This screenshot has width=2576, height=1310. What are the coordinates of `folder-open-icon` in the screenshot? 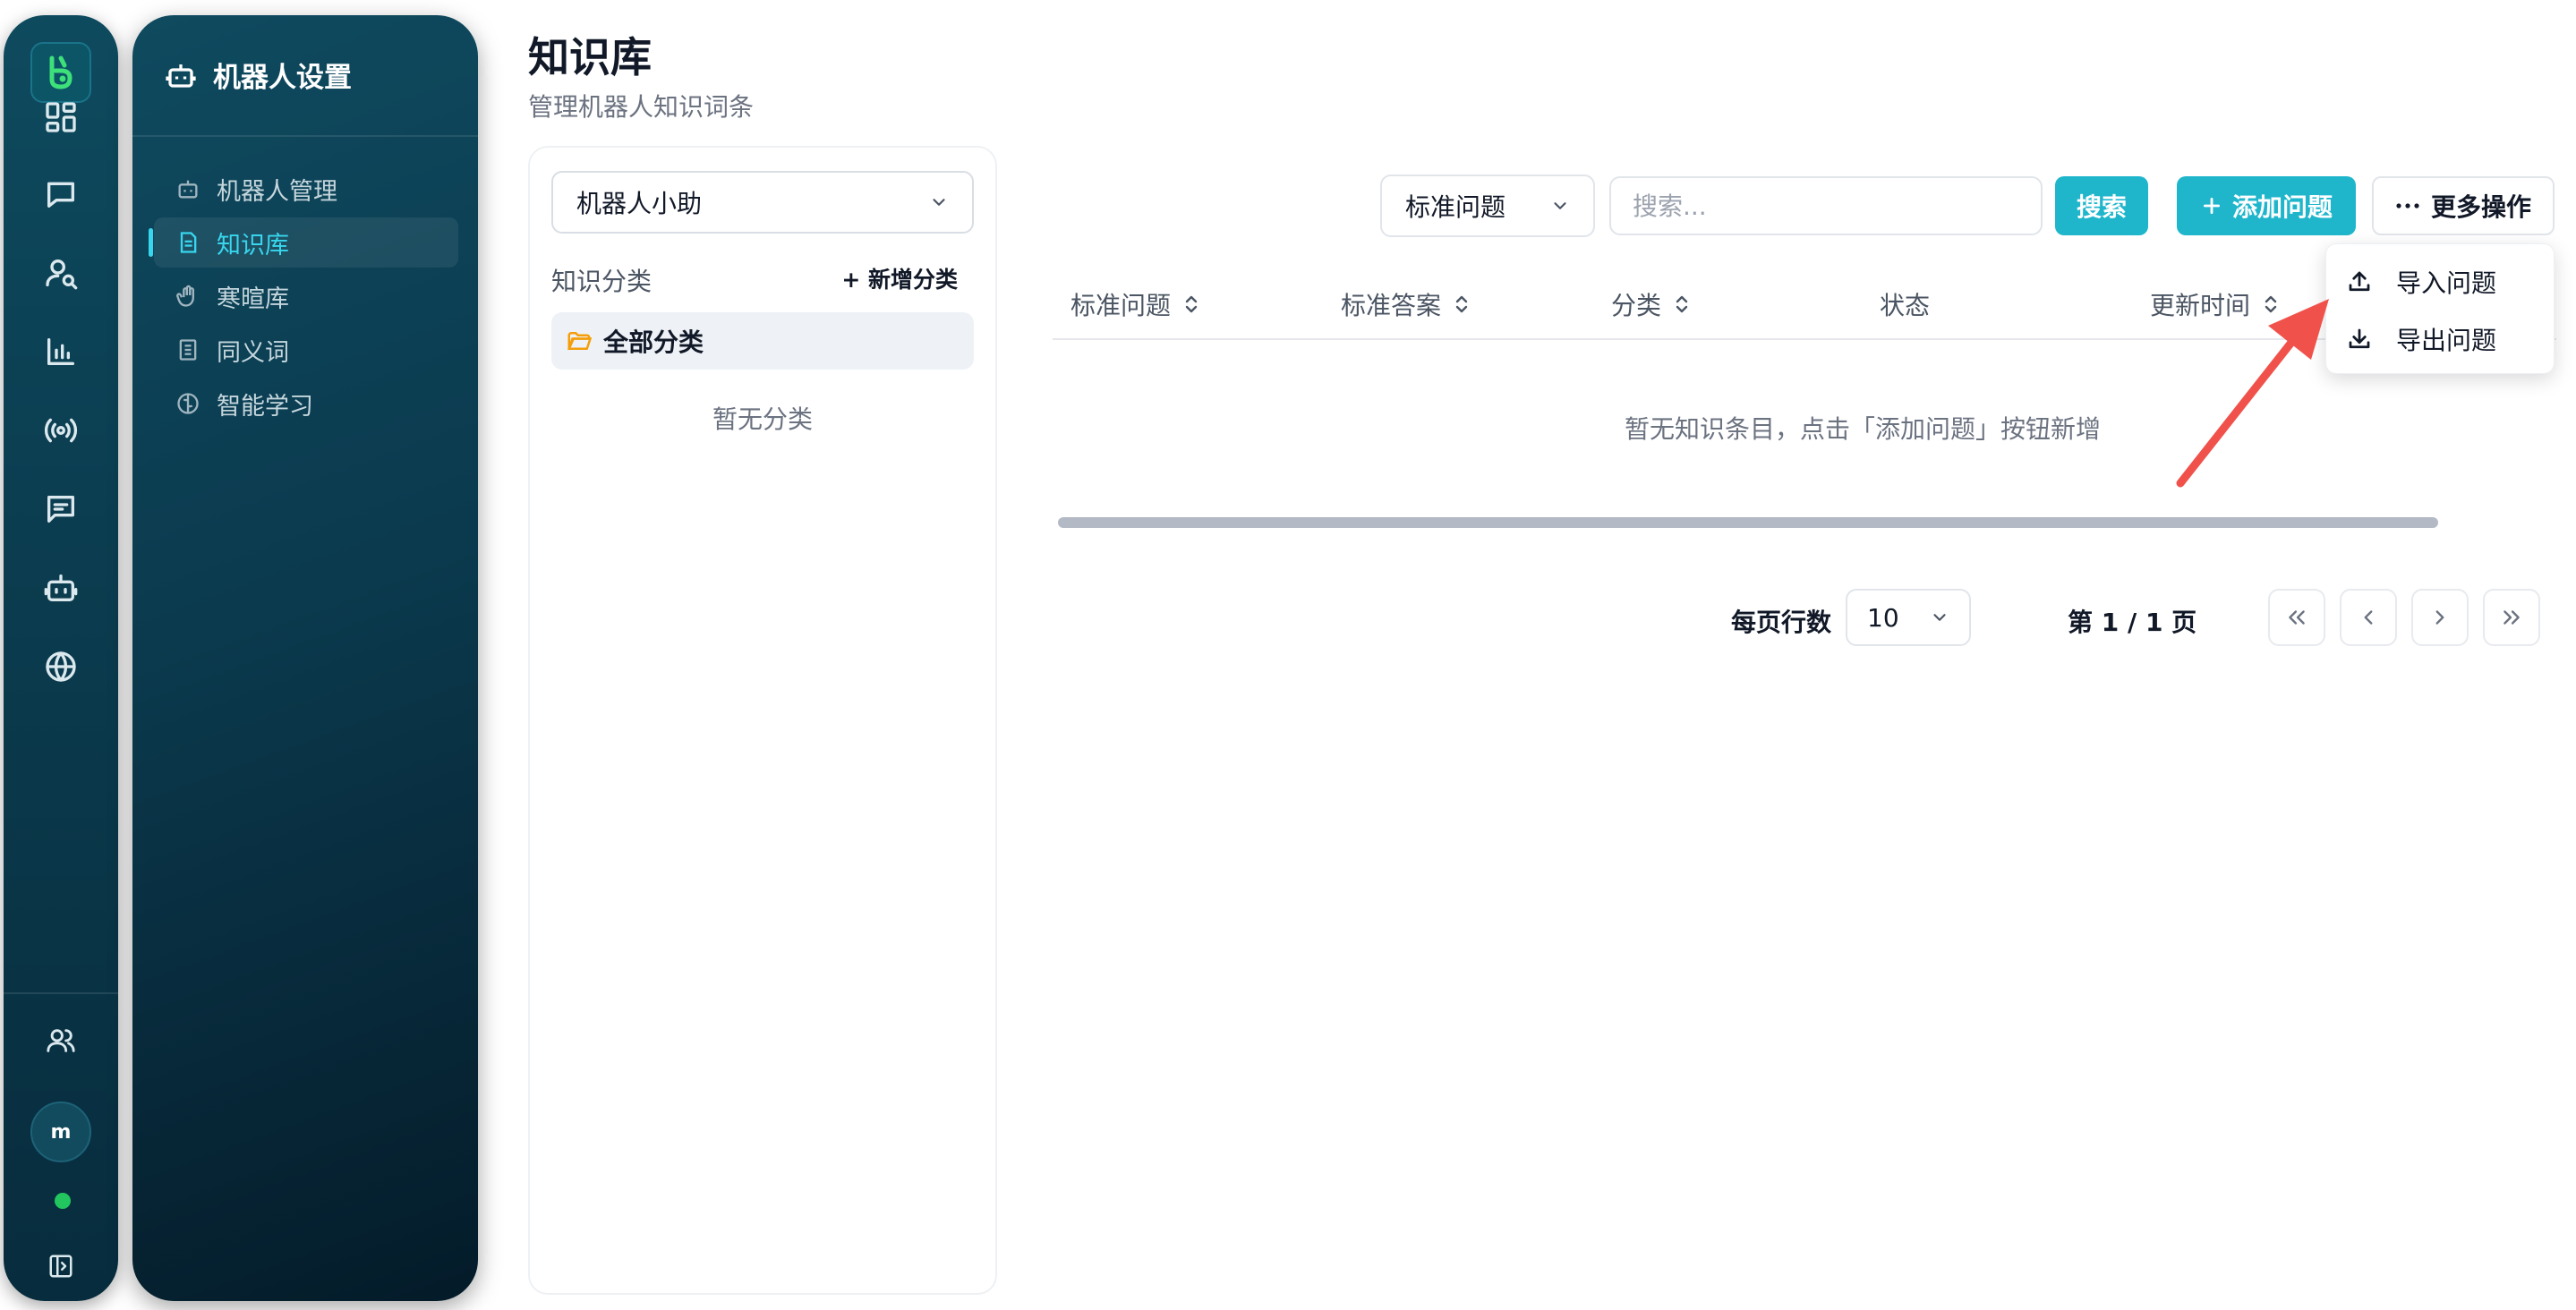 It's located at (580, 341).